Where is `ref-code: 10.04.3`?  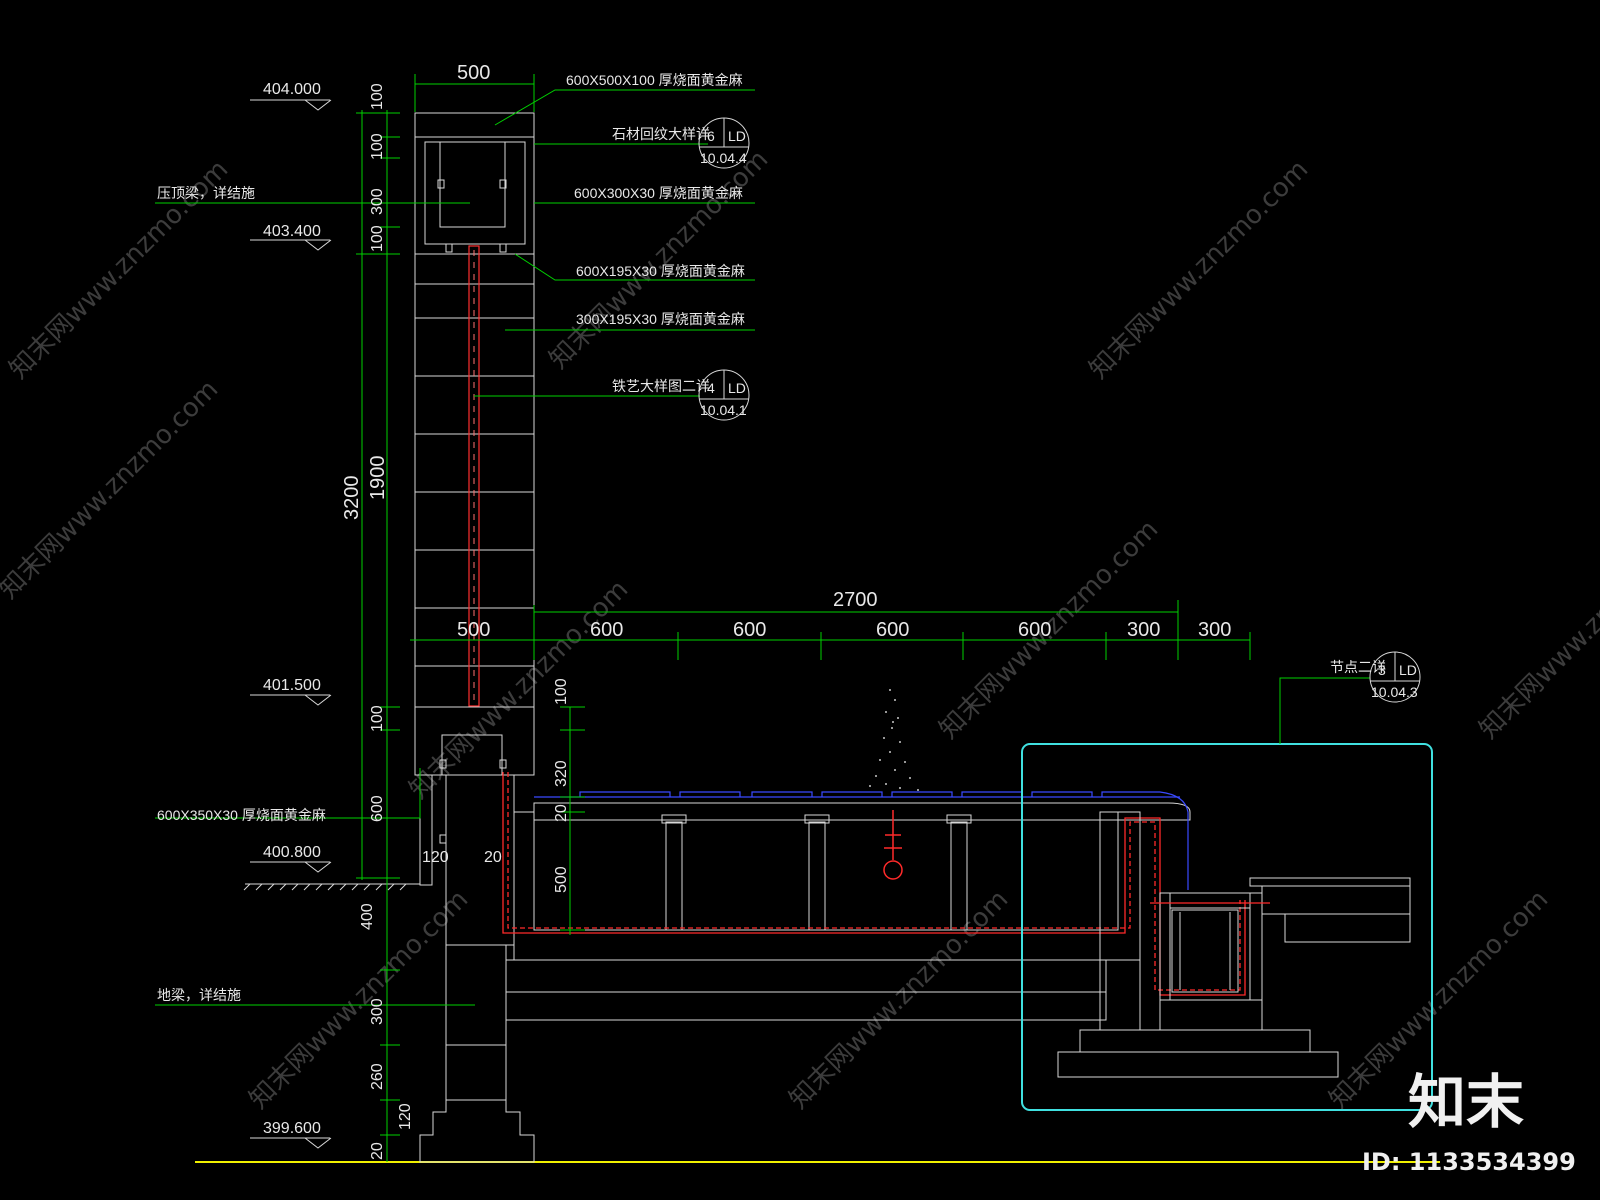 ref-code: 10.04.3 is located at coordinates (1394, 692).